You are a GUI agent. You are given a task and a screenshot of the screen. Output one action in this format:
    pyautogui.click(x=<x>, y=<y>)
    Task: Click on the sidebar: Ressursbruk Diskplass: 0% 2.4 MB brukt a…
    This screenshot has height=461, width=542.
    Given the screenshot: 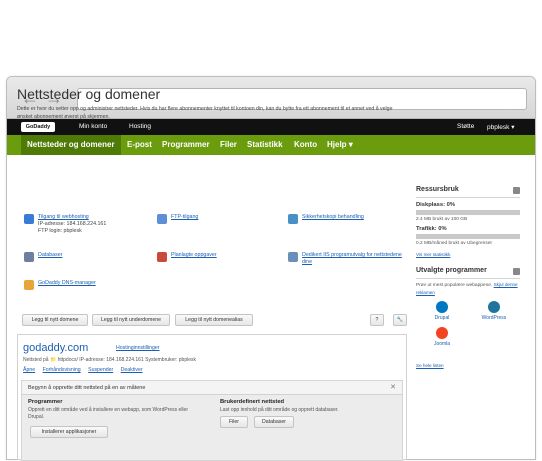 What is the action you would take?
    pyautogui.click(x=468, y=277)
    